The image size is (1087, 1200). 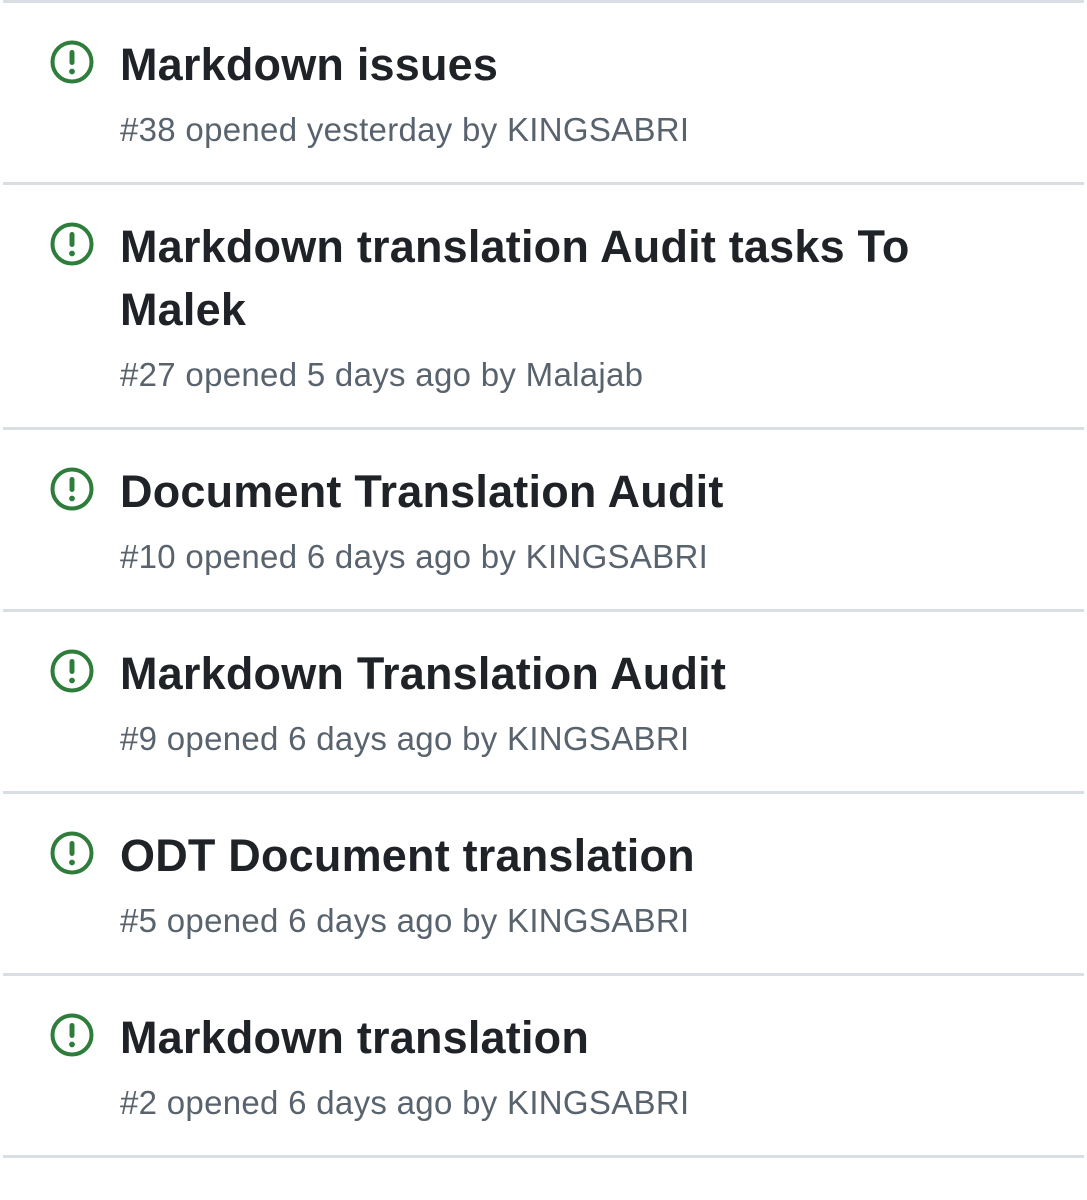 What do you see at coordinates (405, 1102) in the screenshot?
I see `issue-meta: #2 opened 6 days ago by KINGSABRI` at bounding box center [405, 1102].